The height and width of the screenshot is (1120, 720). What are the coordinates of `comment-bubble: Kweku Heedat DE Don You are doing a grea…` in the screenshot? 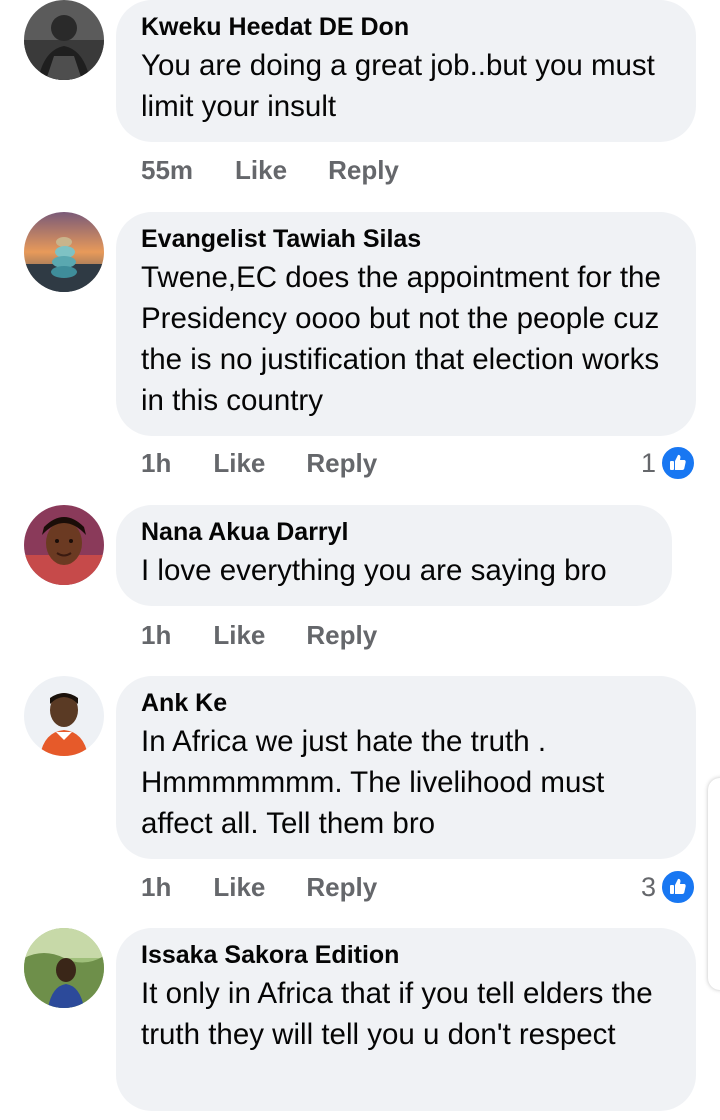 It's located at (406, 71).